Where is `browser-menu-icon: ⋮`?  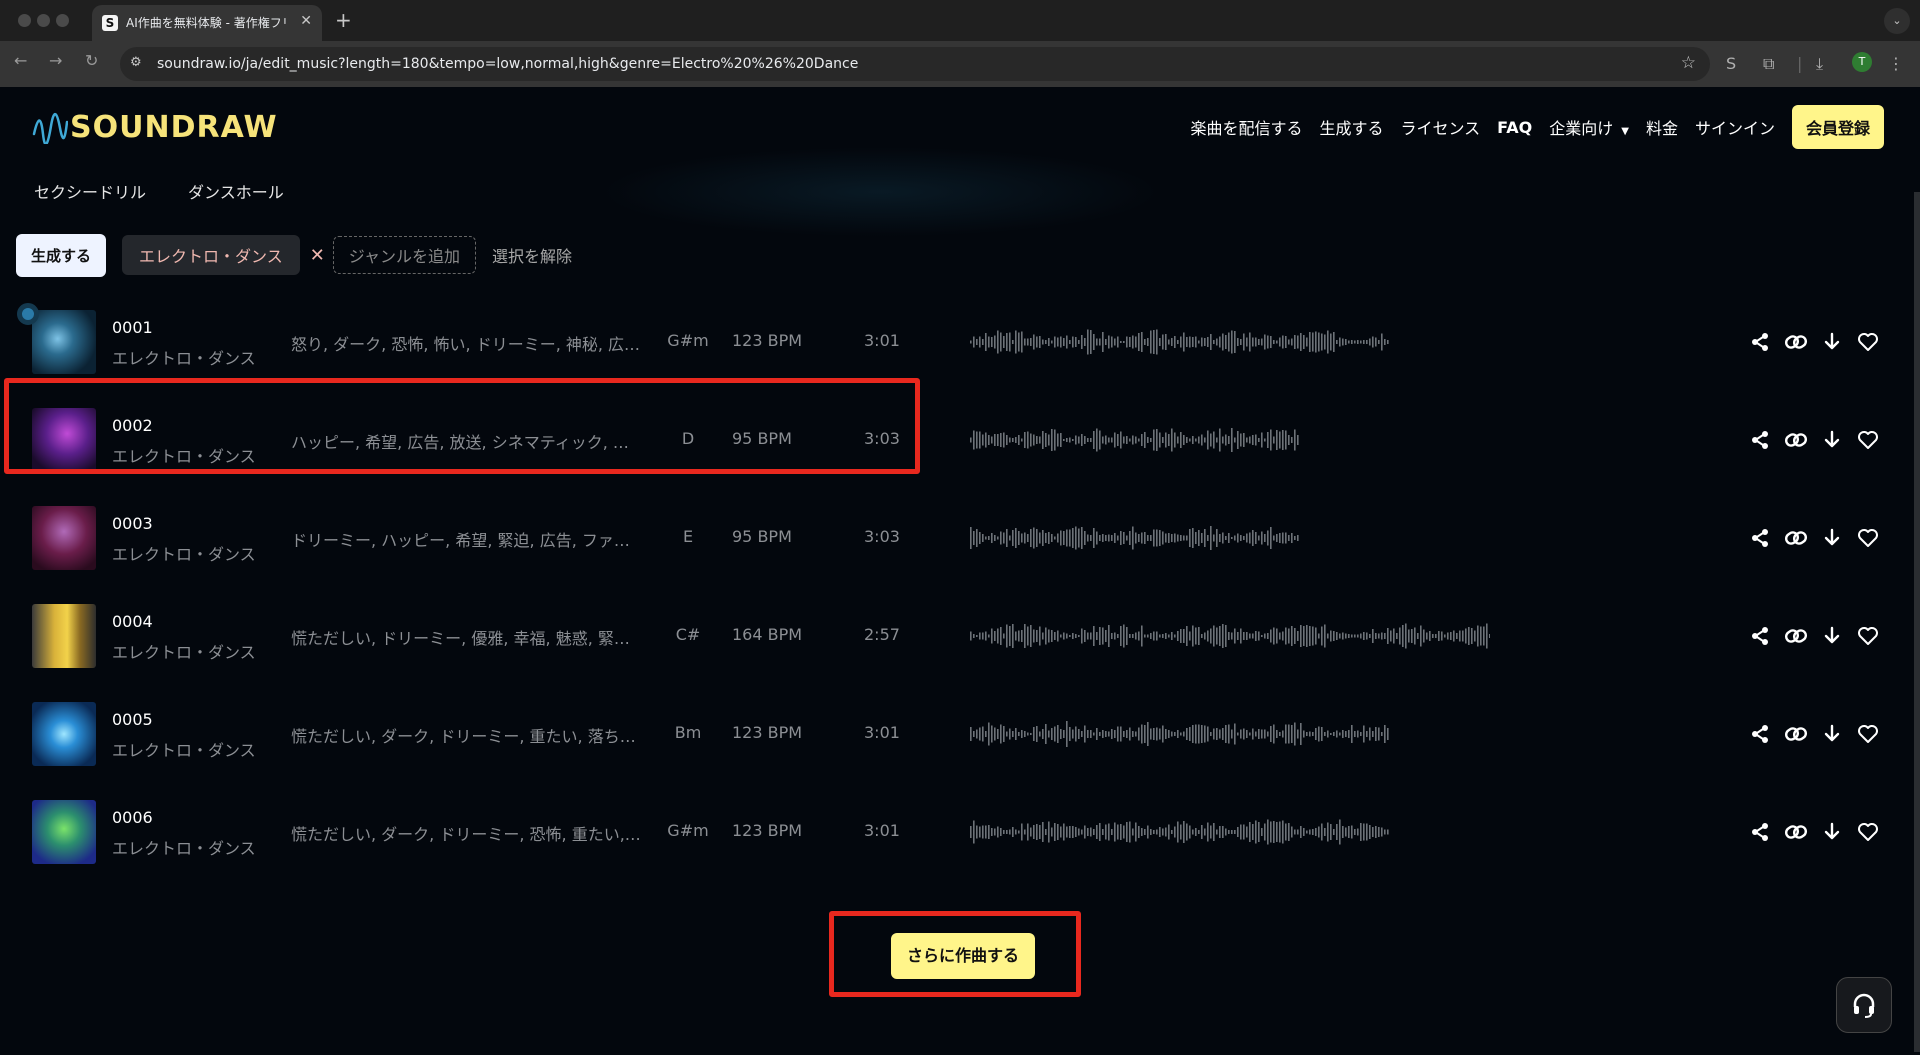
browser-menu-icon: ⋮ is located at coordinates (1896, 63).